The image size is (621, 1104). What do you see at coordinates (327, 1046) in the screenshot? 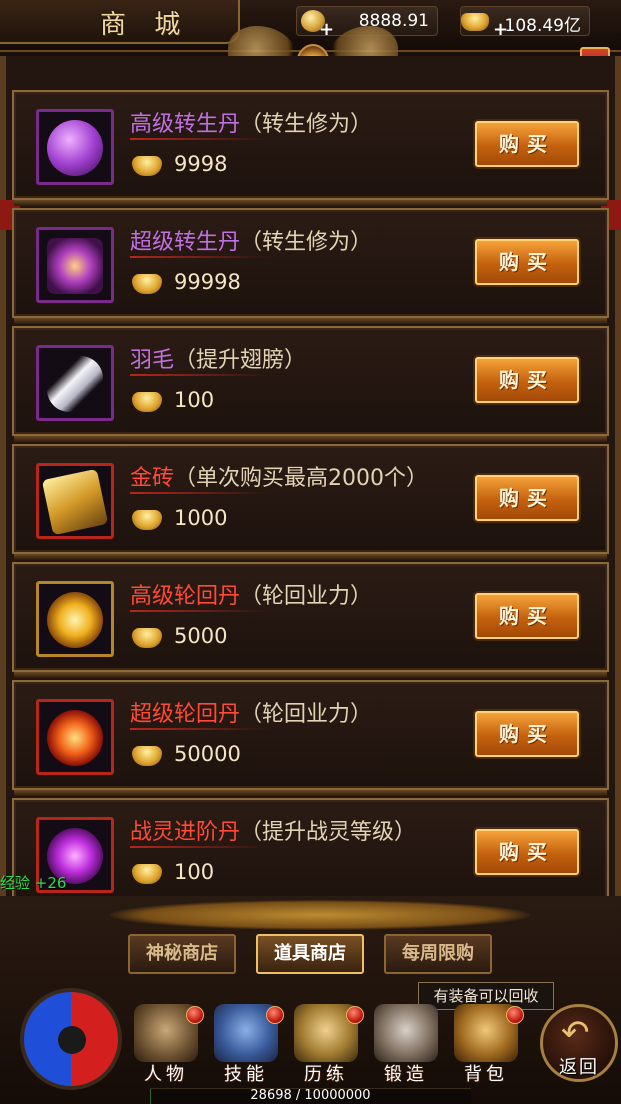
I see `nav-training: 历练` at bounding box center [327, 1046].